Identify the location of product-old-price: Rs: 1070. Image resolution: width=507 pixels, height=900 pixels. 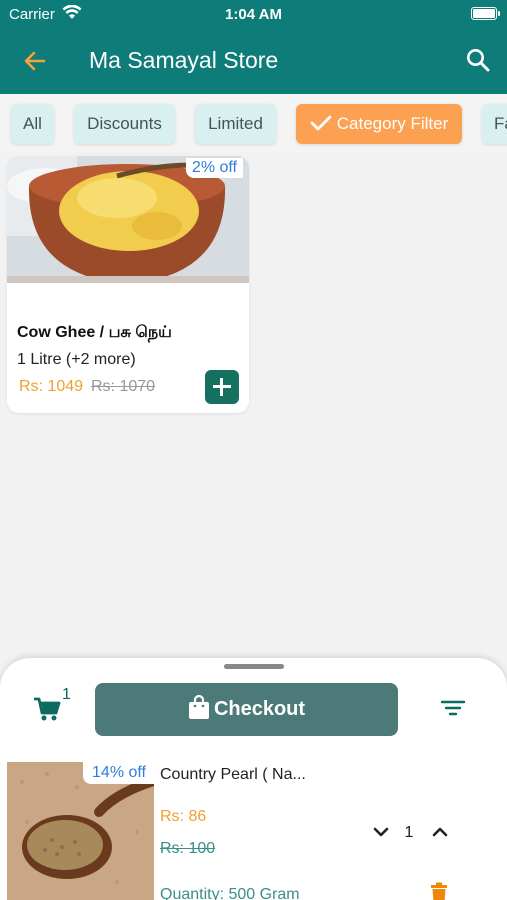
(123, 386).